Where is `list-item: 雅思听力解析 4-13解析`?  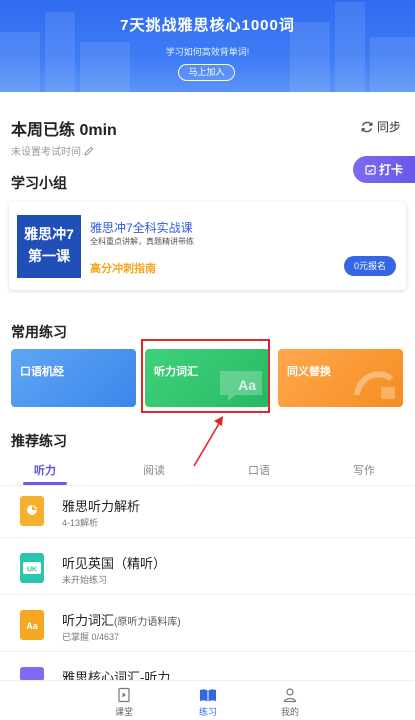 list-item: 雅思听力解析 4-13解析 is located at coordinates (207, 513).